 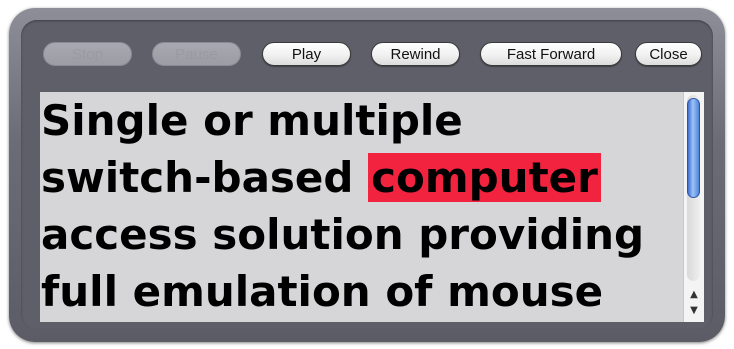 I want to click on pause-button: Pause, so click(x=196, y=54).